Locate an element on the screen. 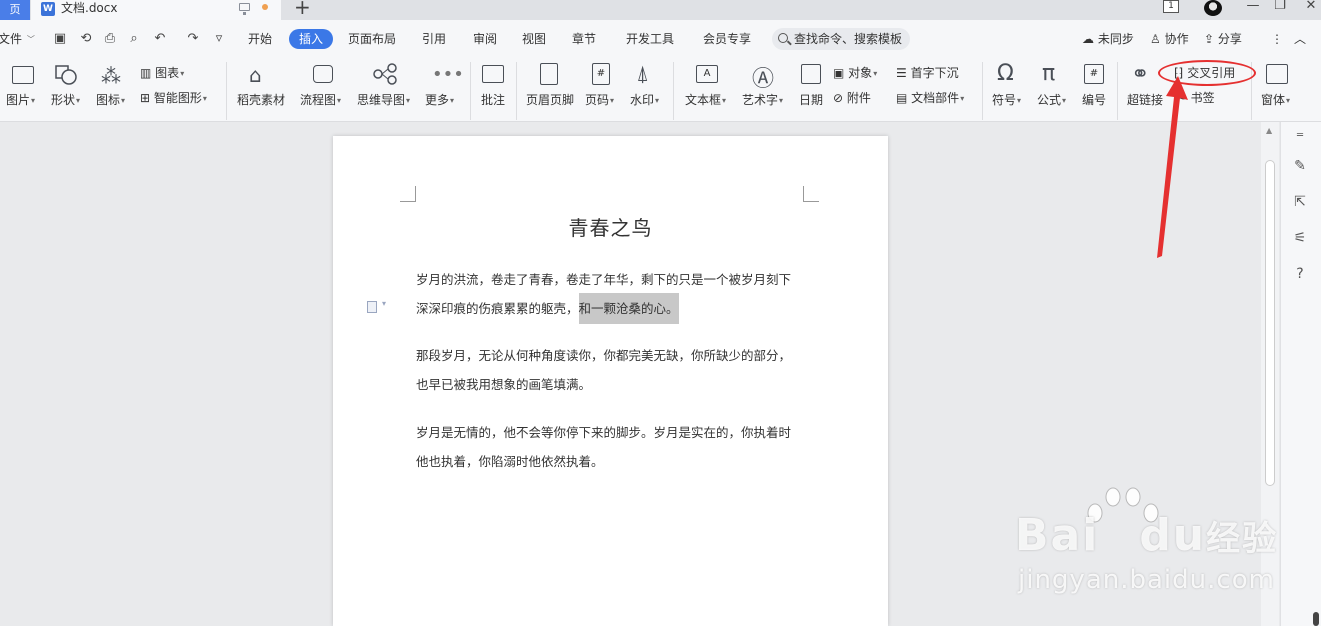  scrollbar-thumb is located at coordinates (1270, 323).